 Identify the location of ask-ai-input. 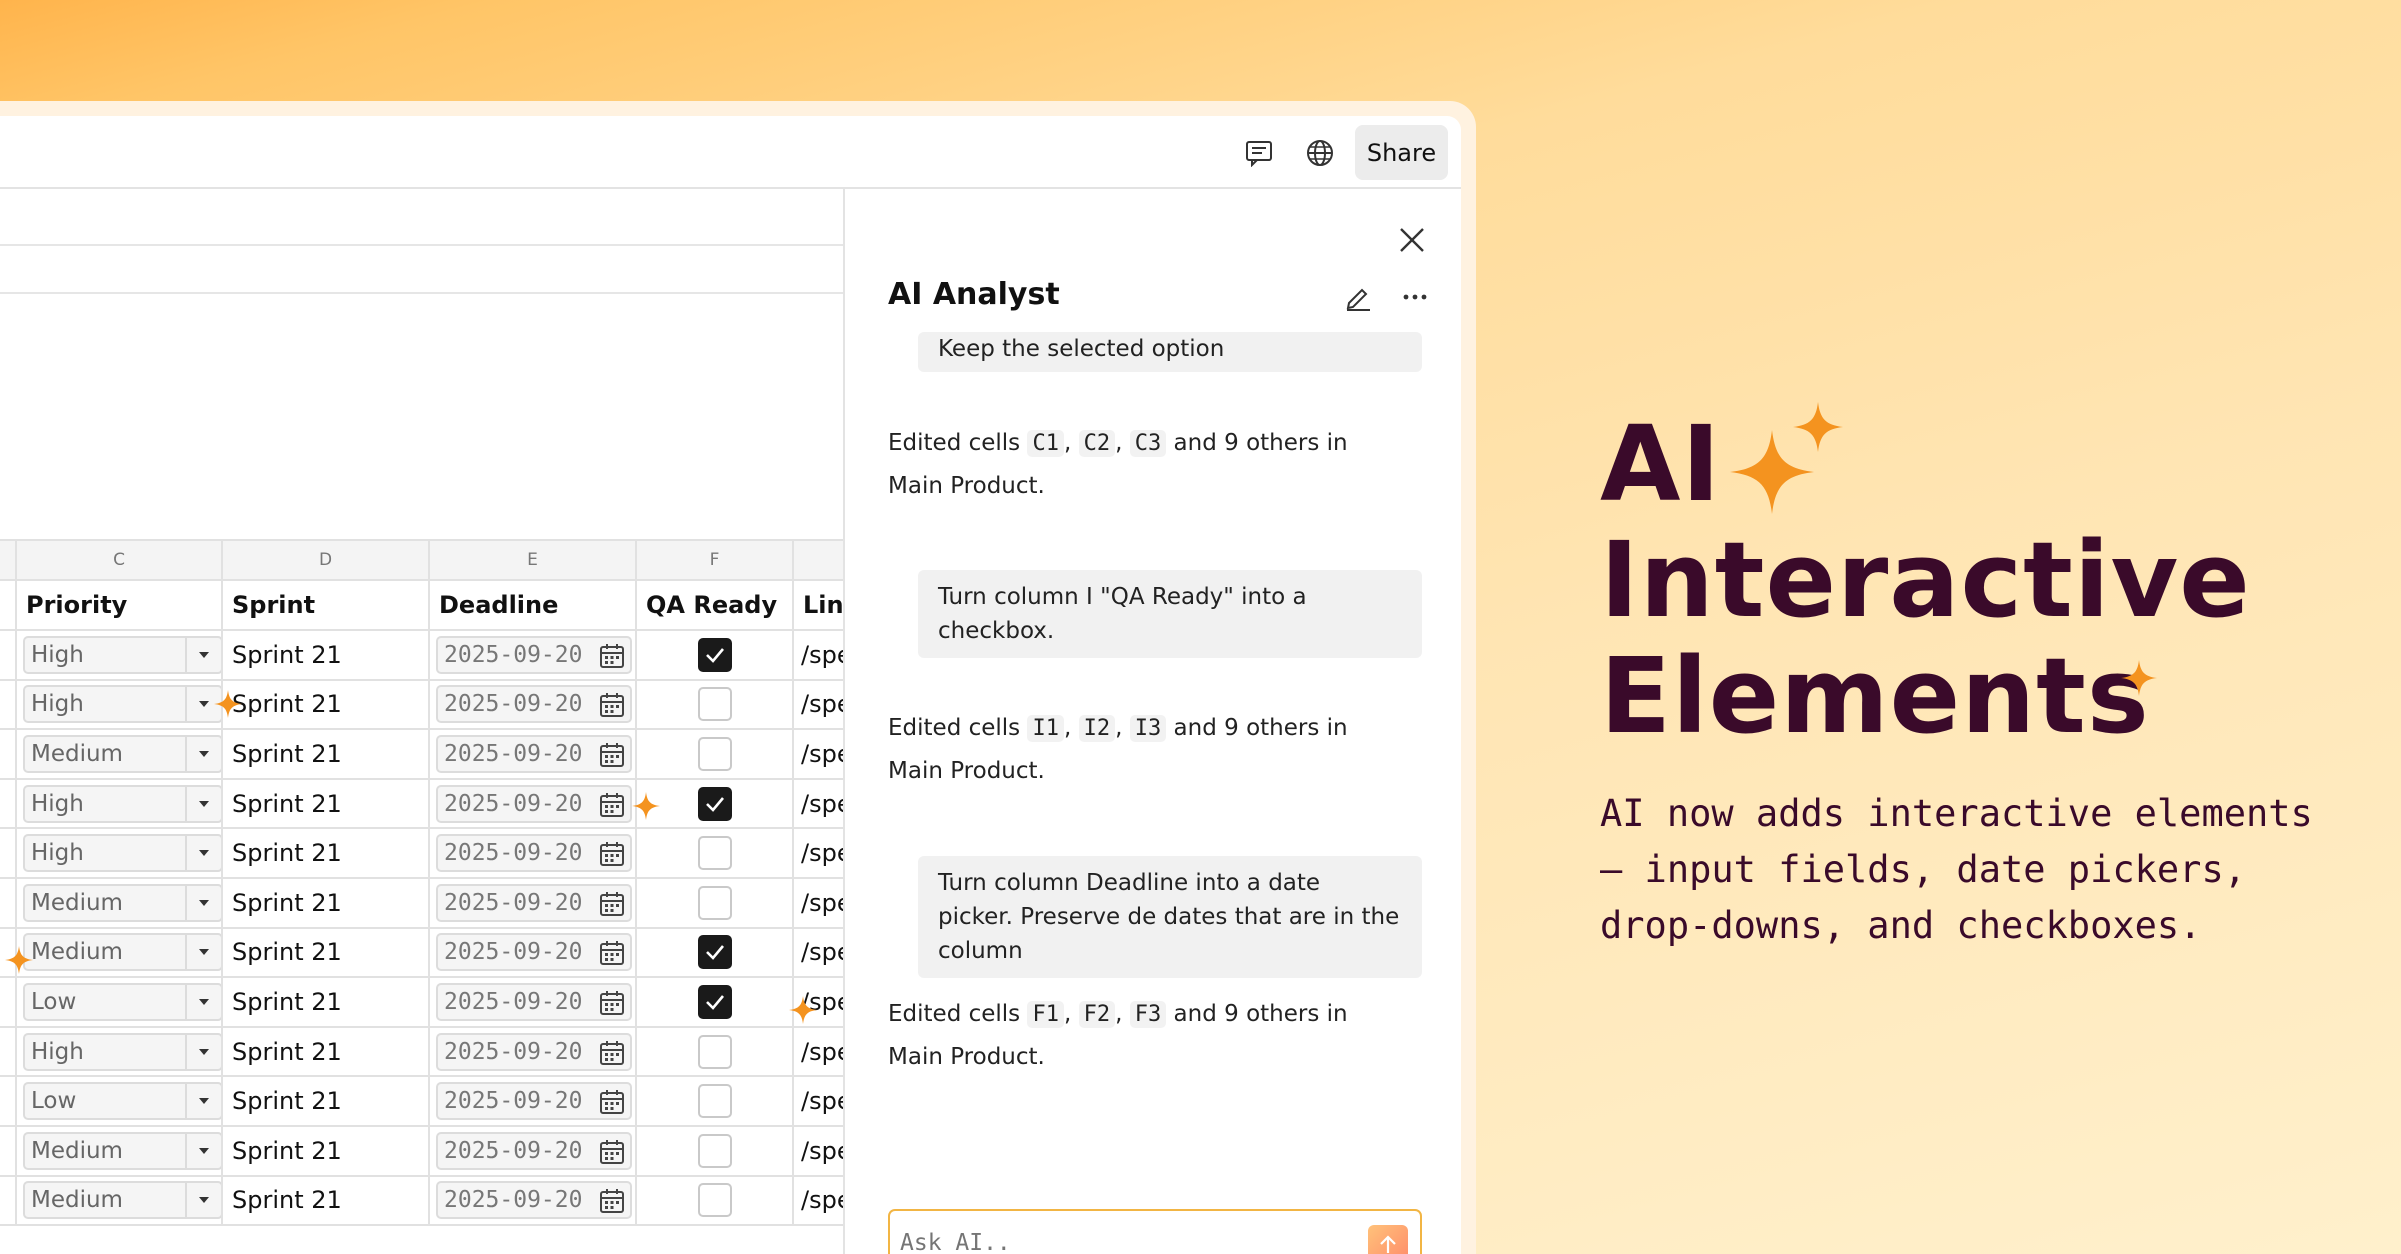
(1120, 1237).